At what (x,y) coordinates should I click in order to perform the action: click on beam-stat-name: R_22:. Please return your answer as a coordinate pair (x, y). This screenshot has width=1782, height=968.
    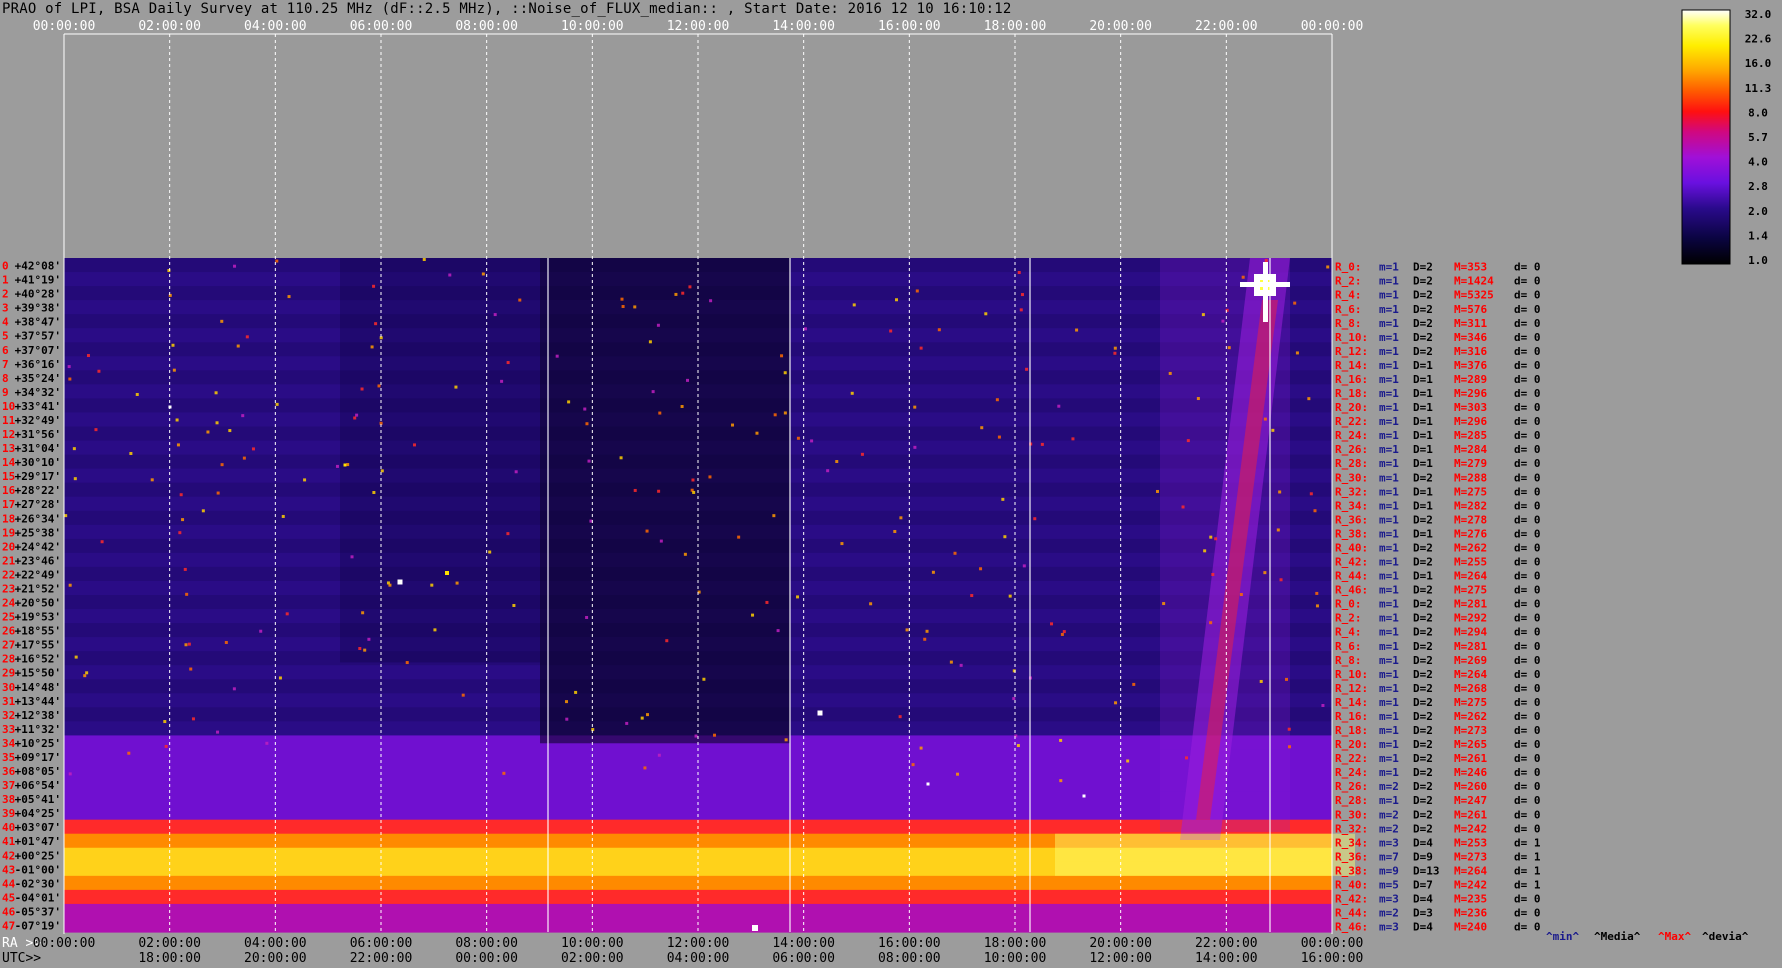
    Looking at the image, I should click on (1351, 421).